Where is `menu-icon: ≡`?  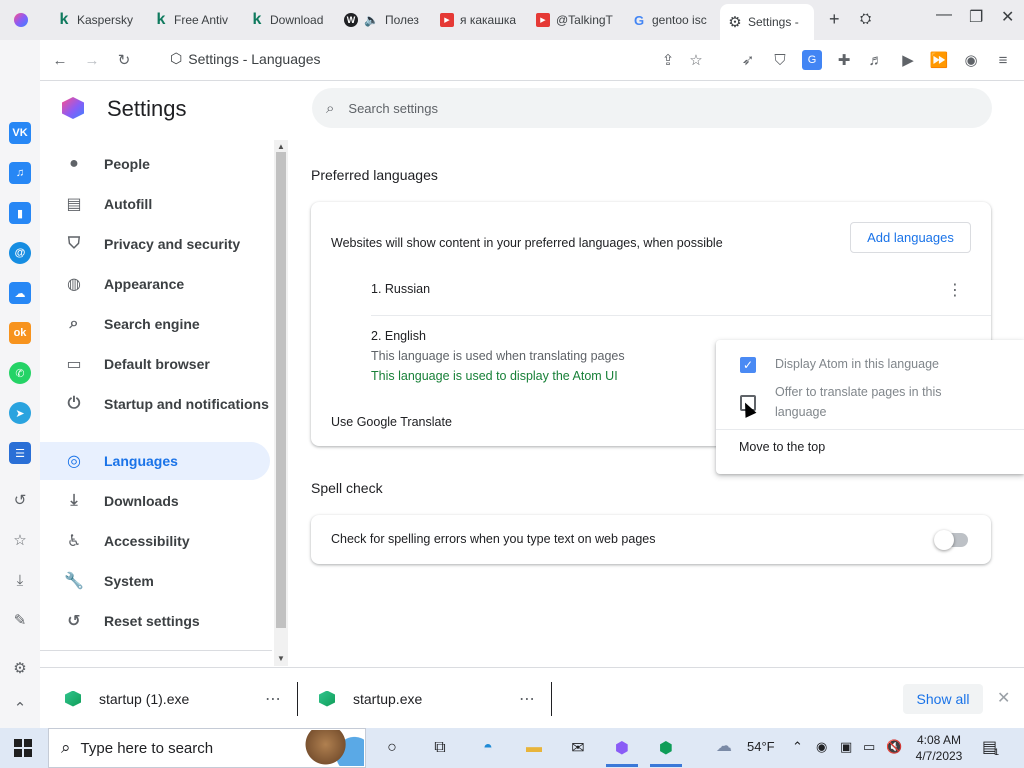
menu-icon: ≡ is located at coordinates (1003, 60).